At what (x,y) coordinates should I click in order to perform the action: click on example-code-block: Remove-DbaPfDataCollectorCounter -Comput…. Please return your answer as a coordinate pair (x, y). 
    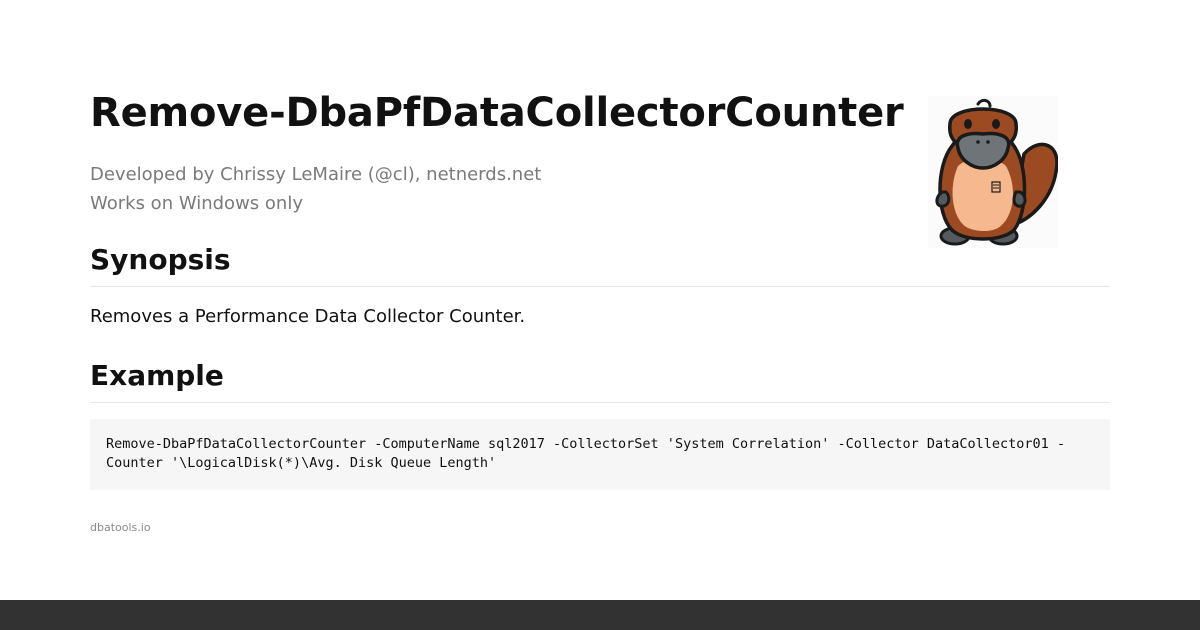
    Looking at the image, I should click on (600, 454).